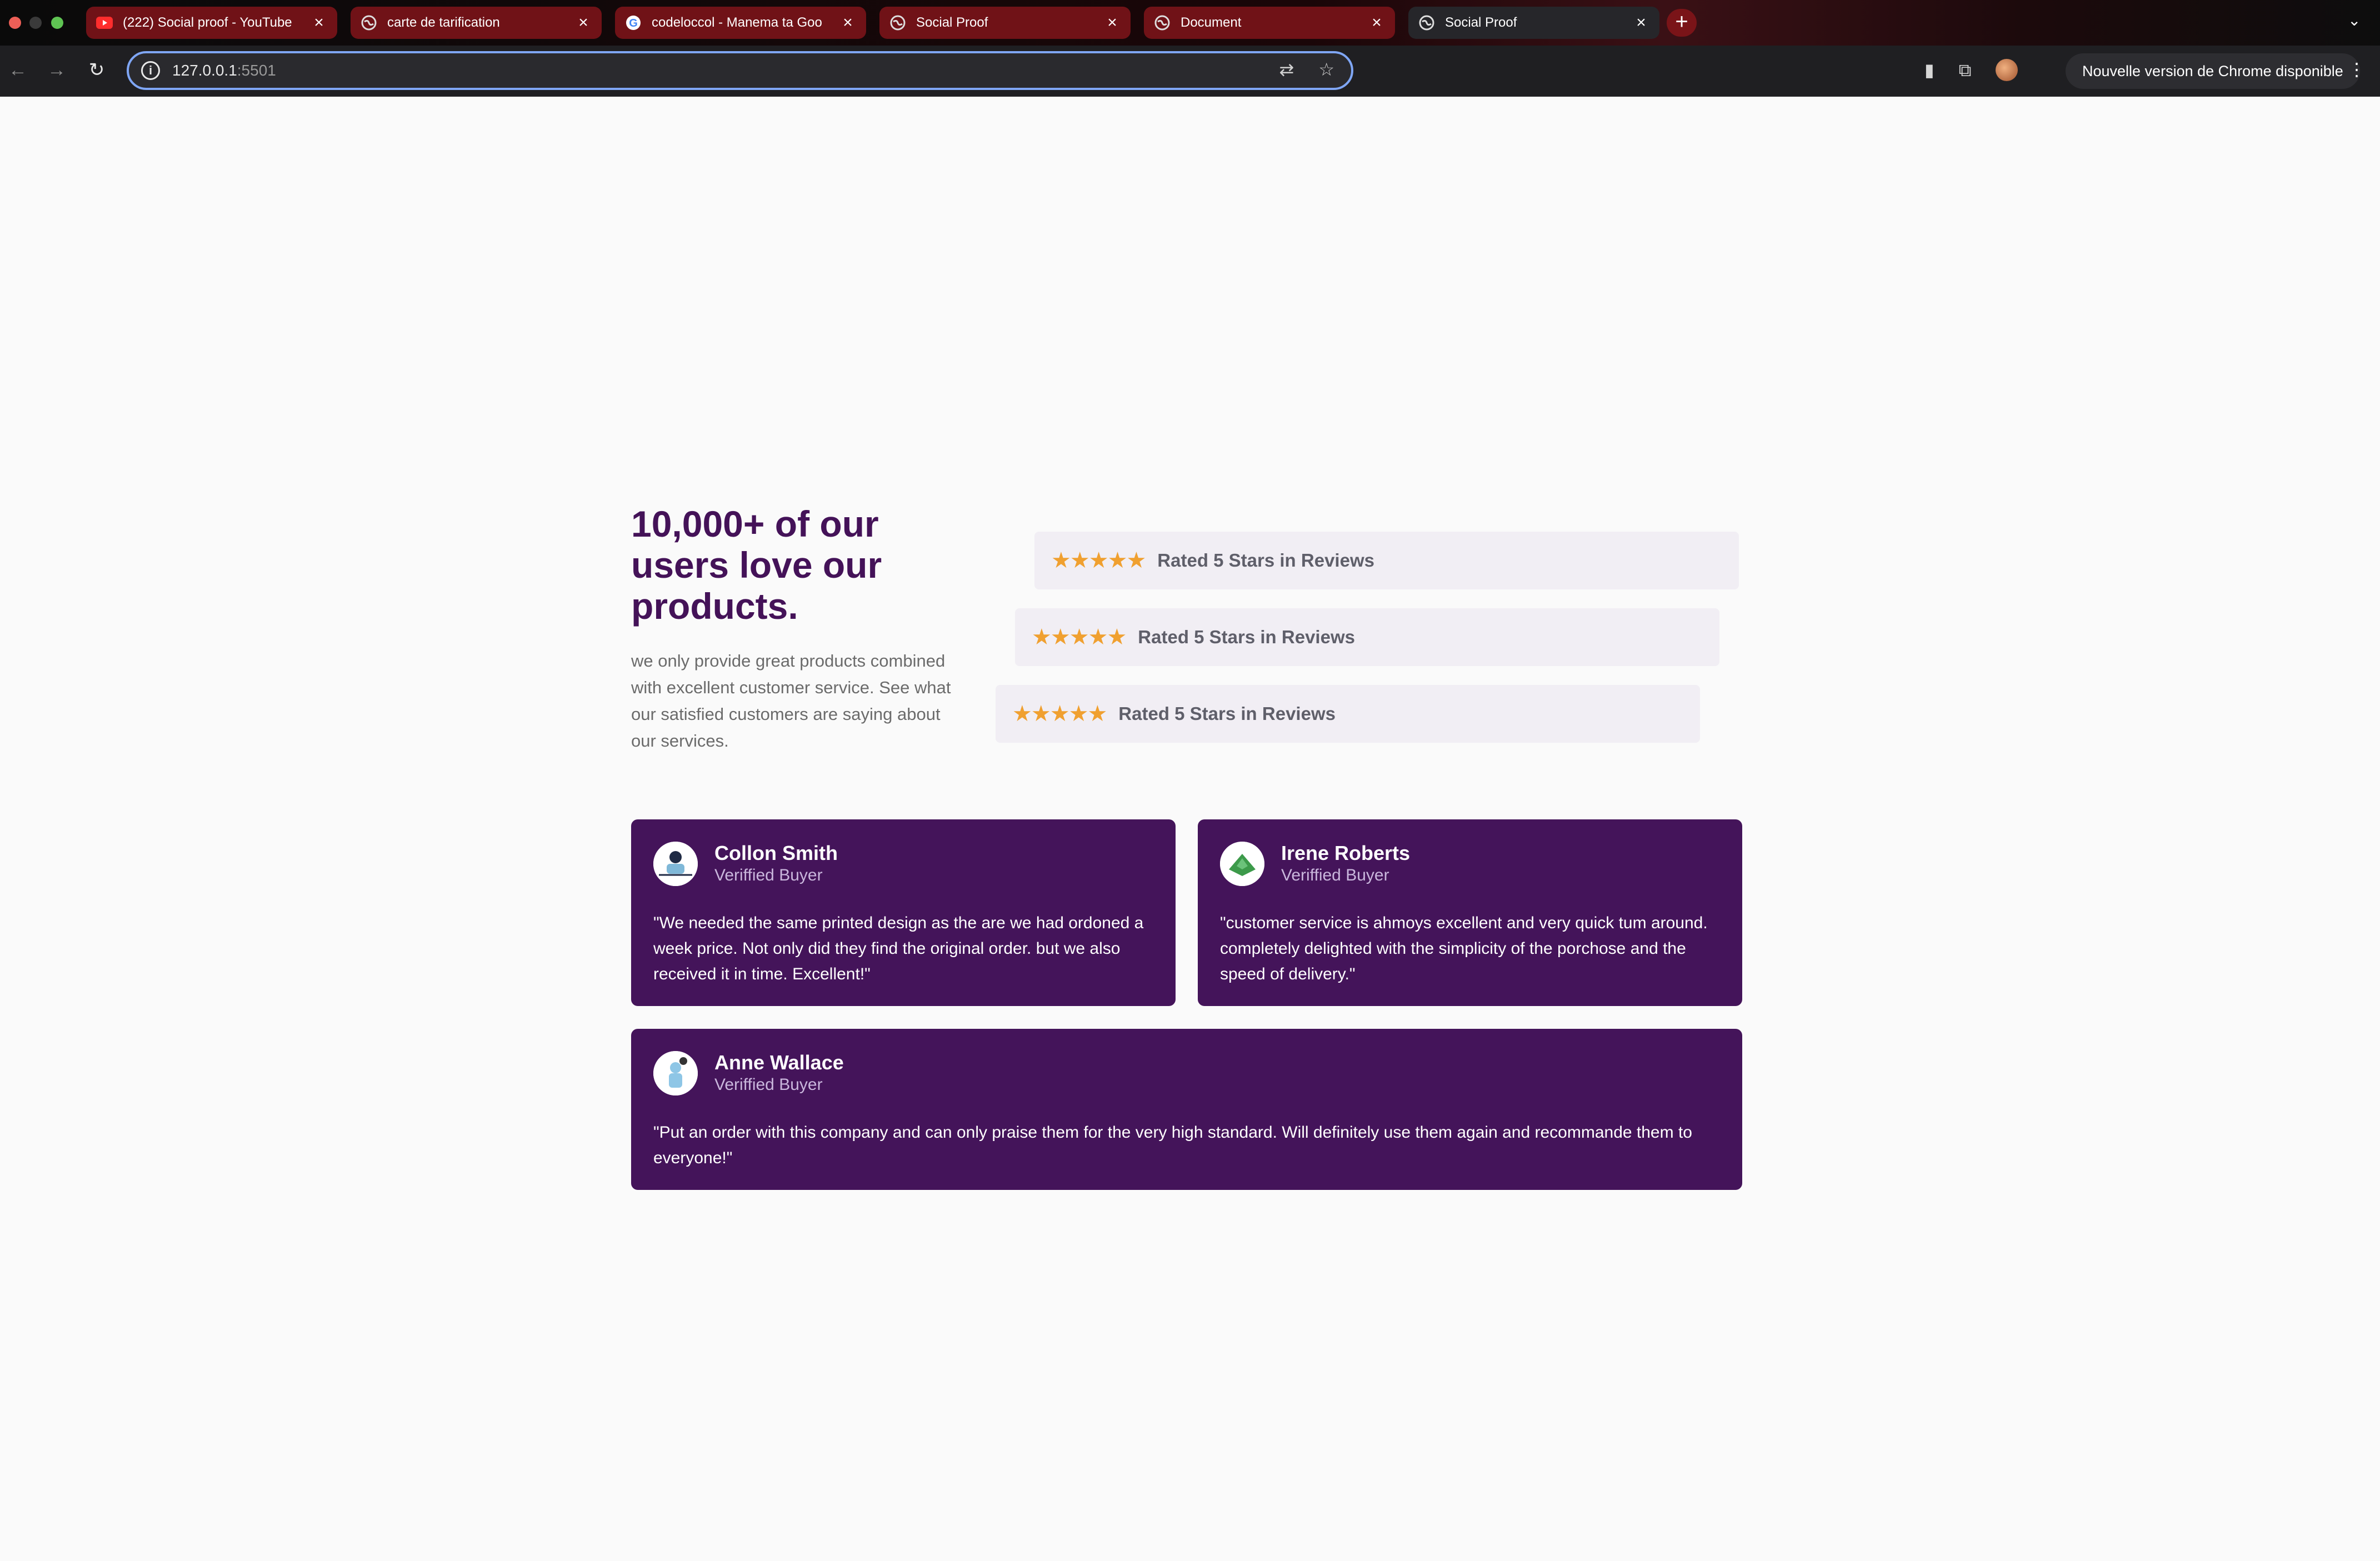  What do you see at coordinates (1346, 853) in the screenshot?
I see `reviewer-name: Irene Roberts` at bounding box center [1346, 853].